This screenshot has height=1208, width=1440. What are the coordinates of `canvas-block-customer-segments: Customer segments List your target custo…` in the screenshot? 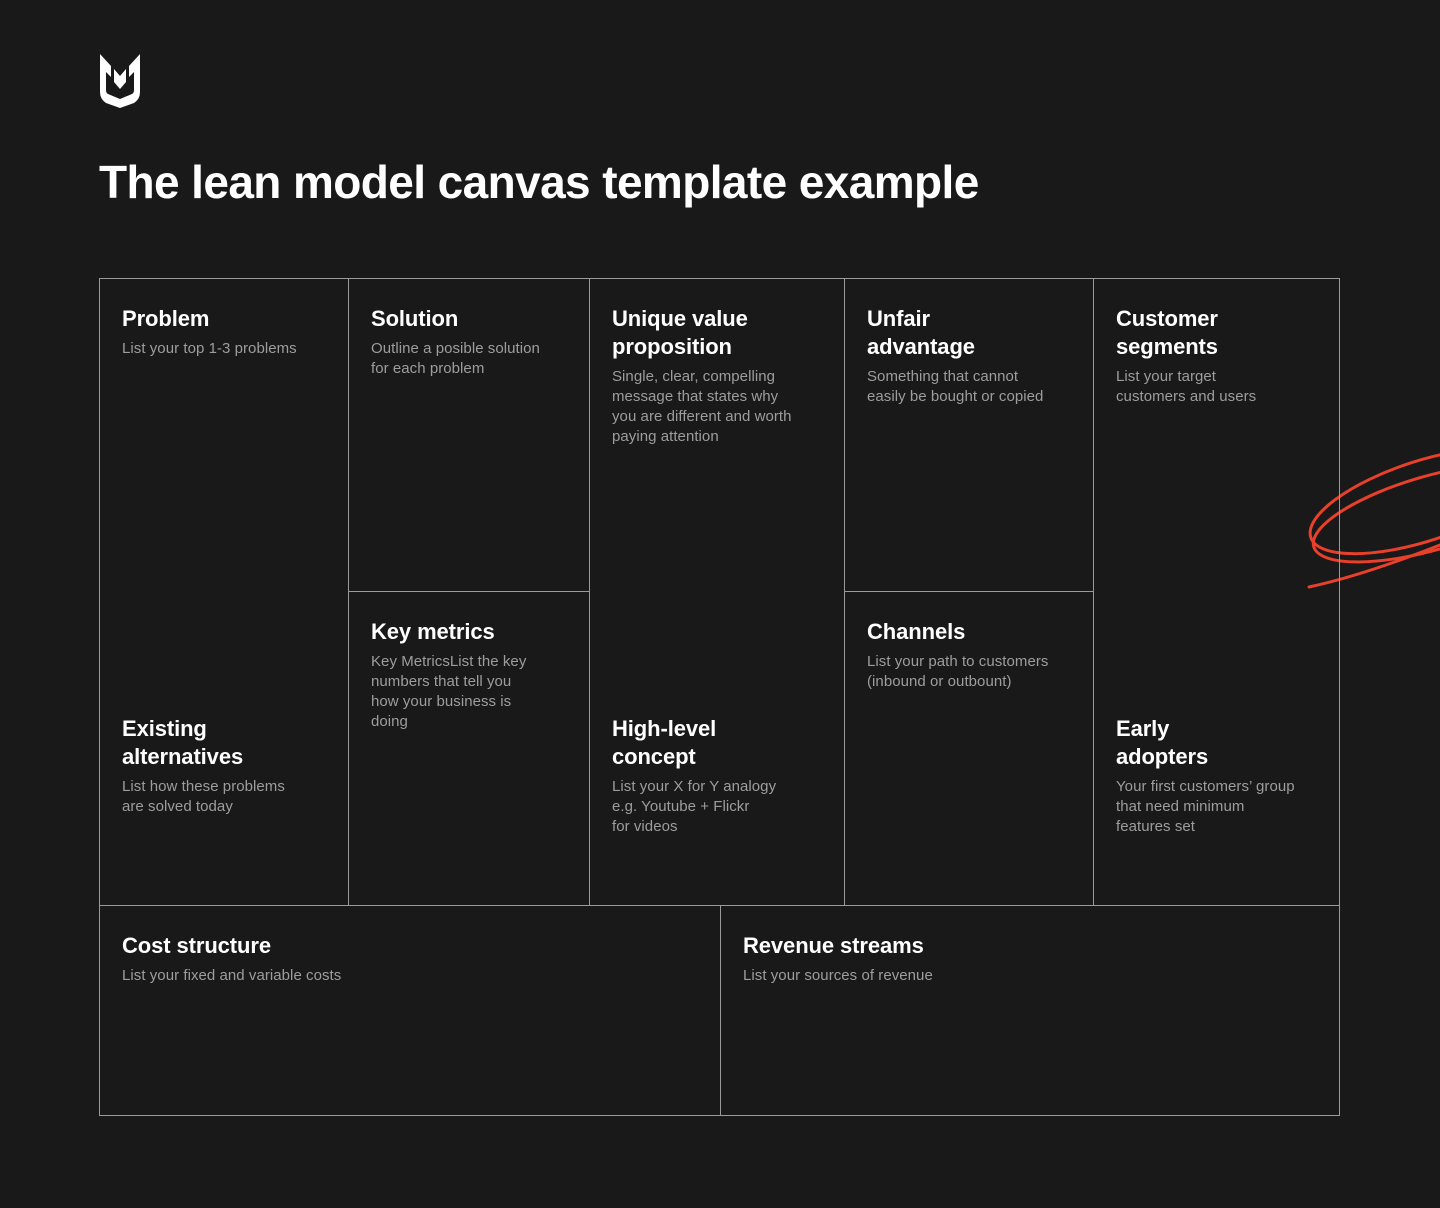 It's located at (1216, 356).